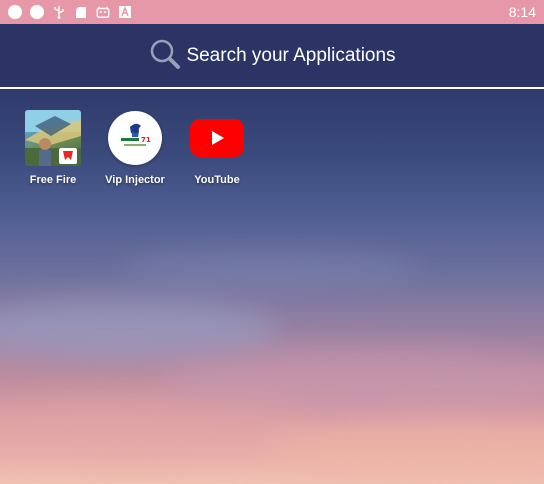  What do you see at coordinates (291, 55) in the screenshot?
I see `search-placeholder: Search your Applications` at bounding box center [291, 55].